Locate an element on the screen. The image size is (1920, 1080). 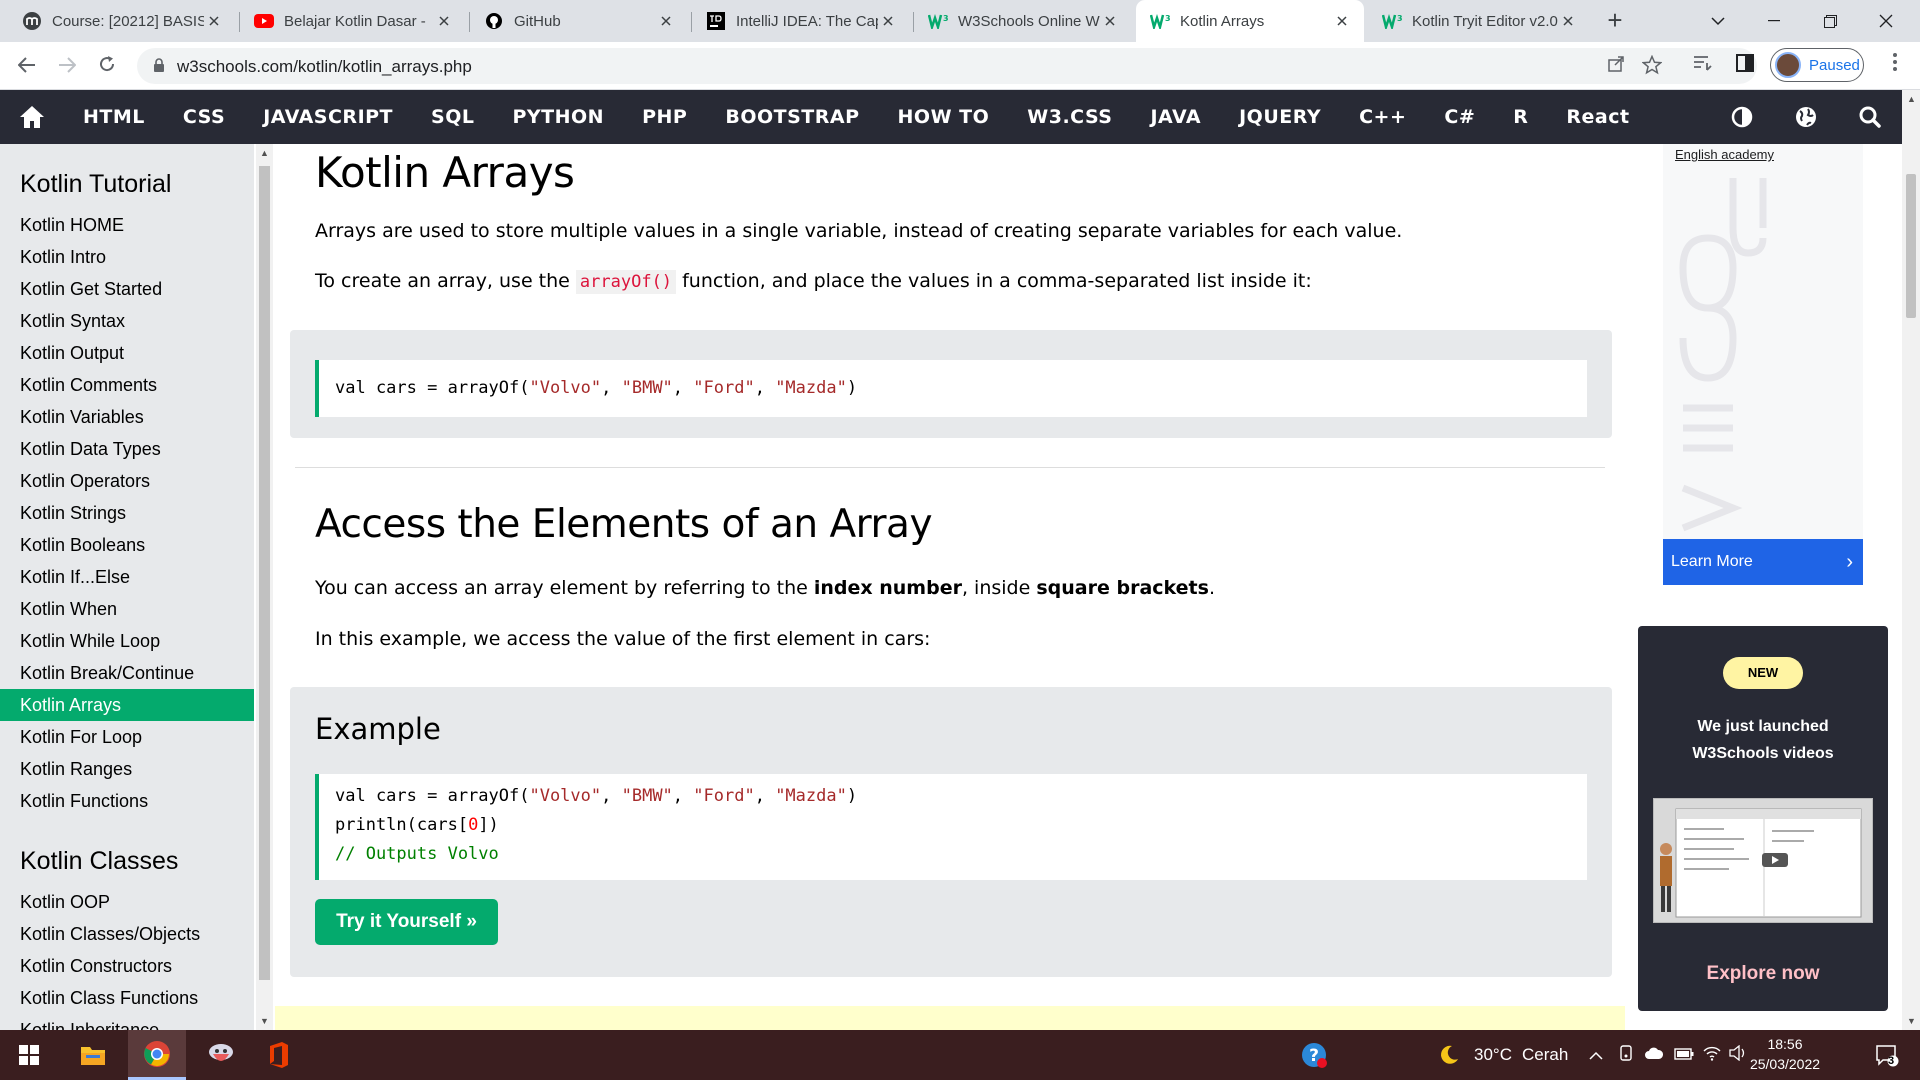
sidebar-scrollbar: ▲ ▼ is located at coordinates (264, 587).